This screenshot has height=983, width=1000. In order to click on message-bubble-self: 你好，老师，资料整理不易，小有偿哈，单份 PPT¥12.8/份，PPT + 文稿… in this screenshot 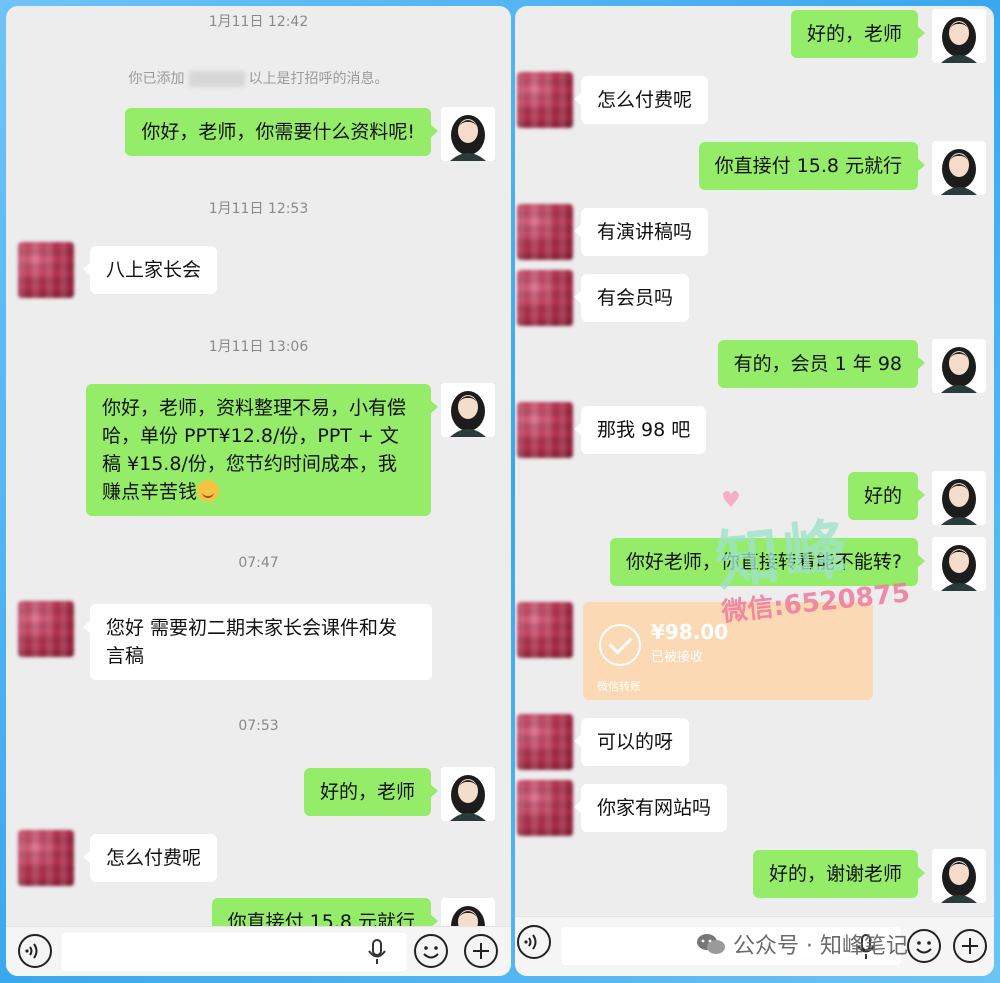, I will do `click(262, 450)`.